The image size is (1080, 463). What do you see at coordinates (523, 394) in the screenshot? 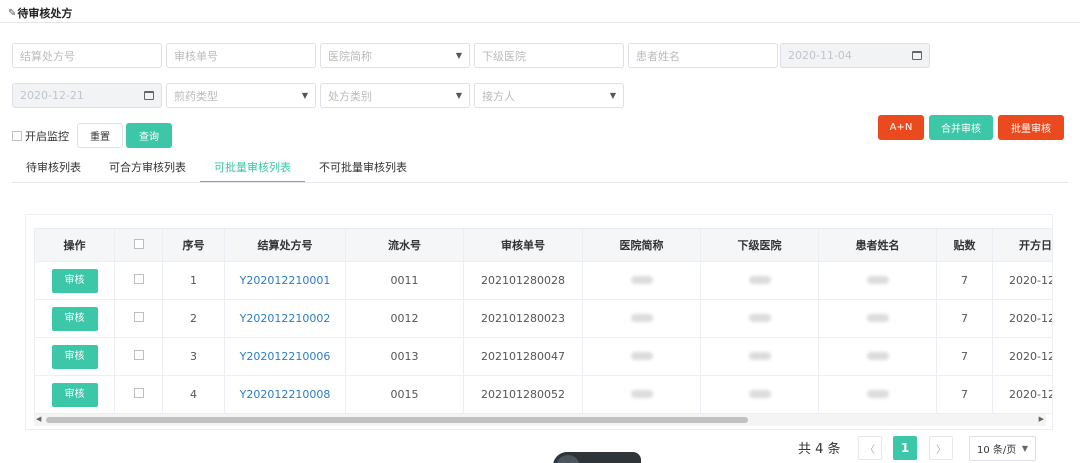
I see `cell-audit-no: 202101280052` at bounding box center [523, 394].